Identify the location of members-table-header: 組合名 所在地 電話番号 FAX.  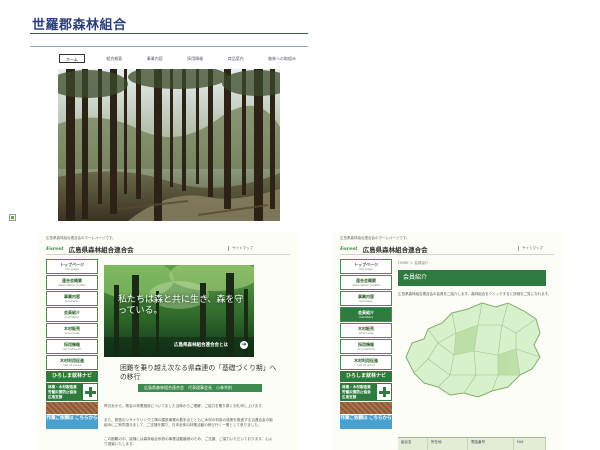
(472, 443).